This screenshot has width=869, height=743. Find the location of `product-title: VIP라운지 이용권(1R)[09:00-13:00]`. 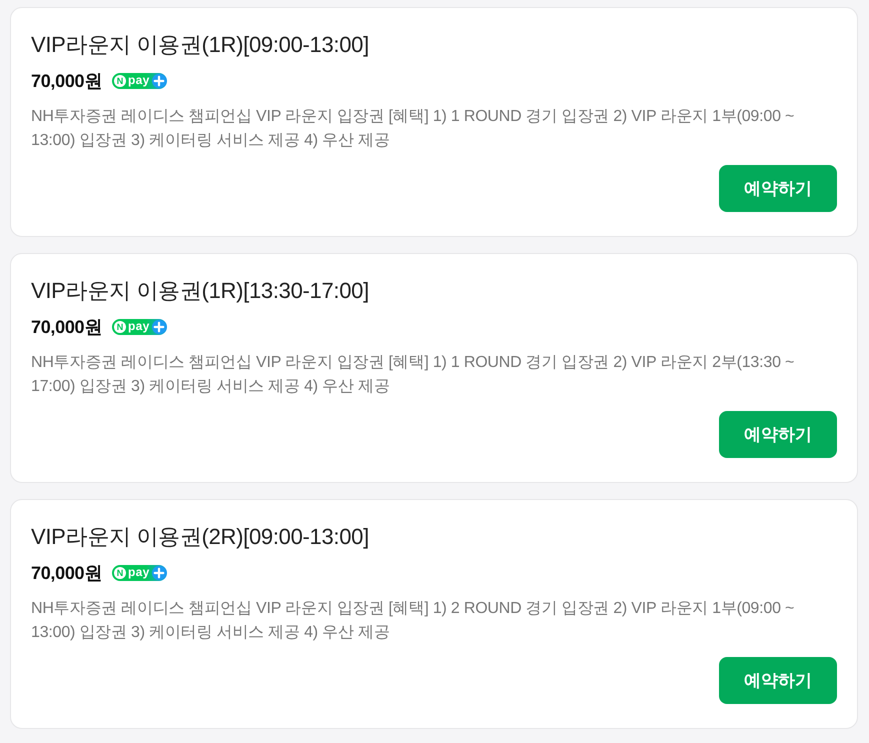

product-title: VIP라운지 이용권(1R)[09:00-13:00] is located at coordinates (200, 45).